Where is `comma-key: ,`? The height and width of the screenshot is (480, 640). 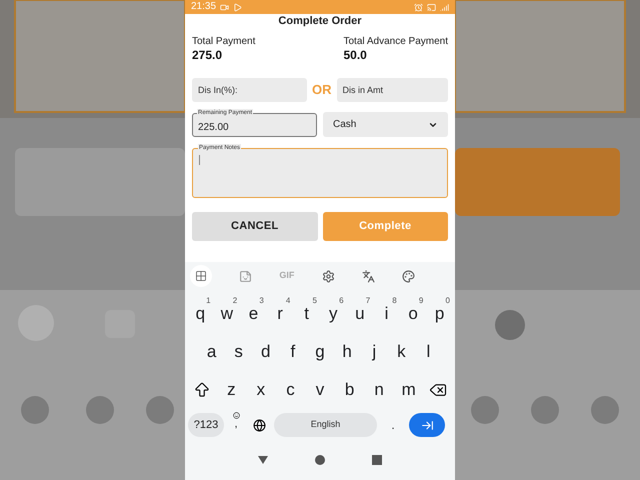
comma-key: , is located at coordinates (236, 425).